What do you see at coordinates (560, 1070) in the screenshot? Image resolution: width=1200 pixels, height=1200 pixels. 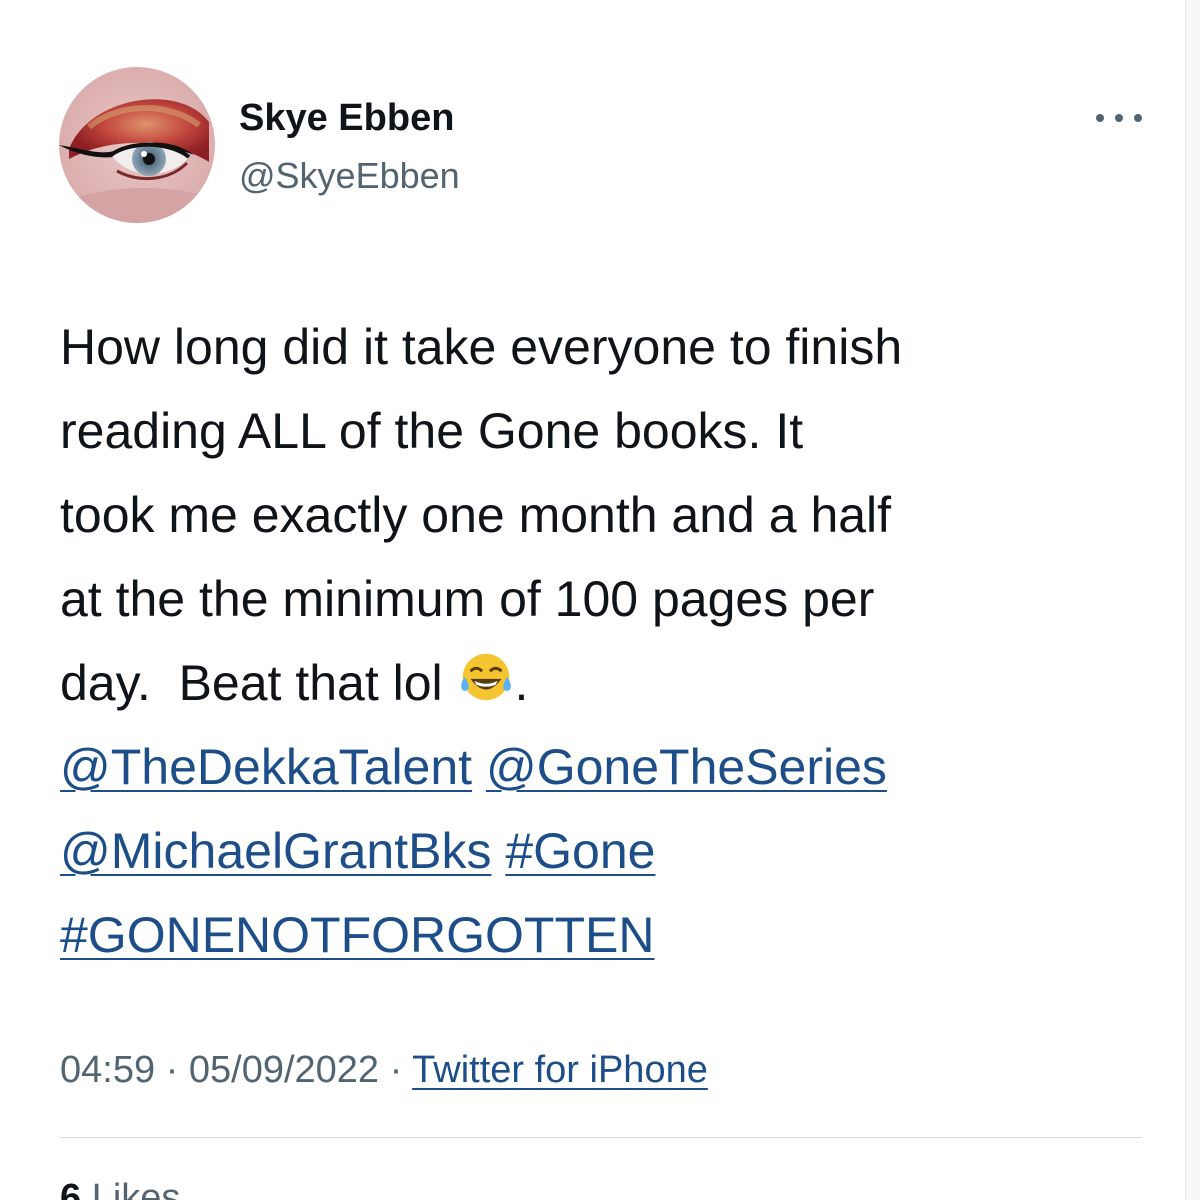 I see `tweet-source-link: Twitter for iPhone` at bounding box center [560, 1070].